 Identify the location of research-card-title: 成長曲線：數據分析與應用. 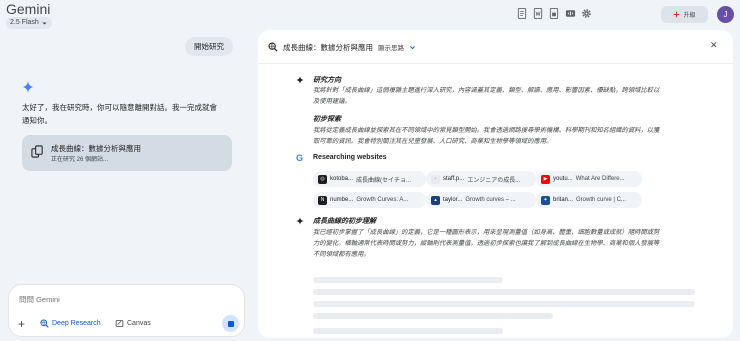
(96, 148).